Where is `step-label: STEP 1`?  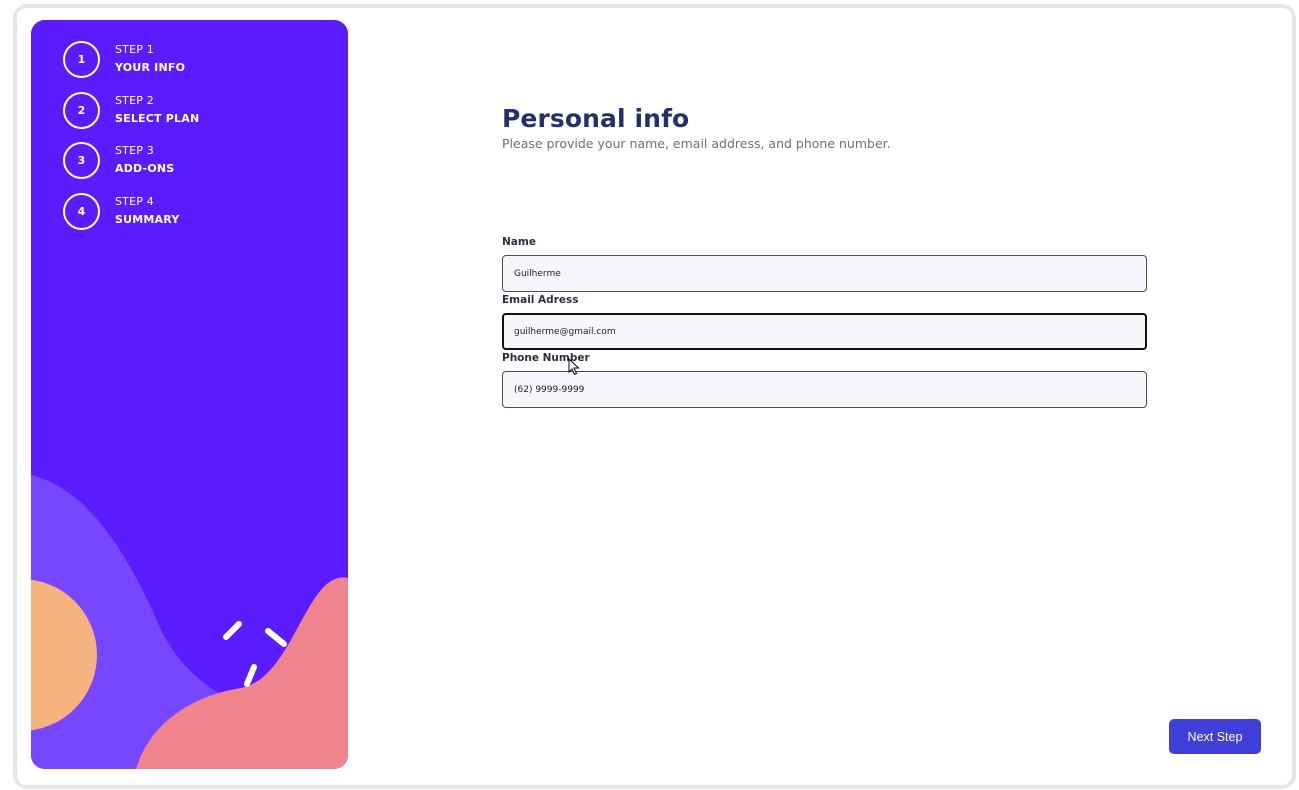
step-label: STEP 1 is located at coordinates (134, 49).